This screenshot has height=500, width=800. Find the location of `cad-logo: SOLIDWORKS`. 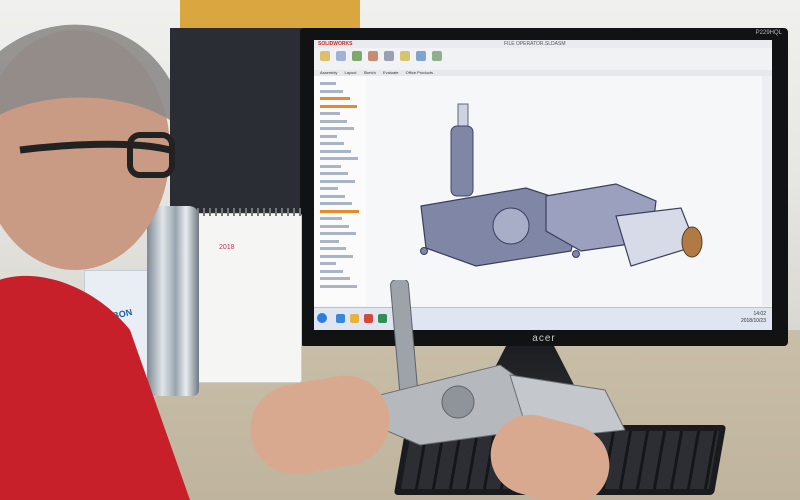

cad-logo: SOLIDWORKS is located at coordinates (335, 44).